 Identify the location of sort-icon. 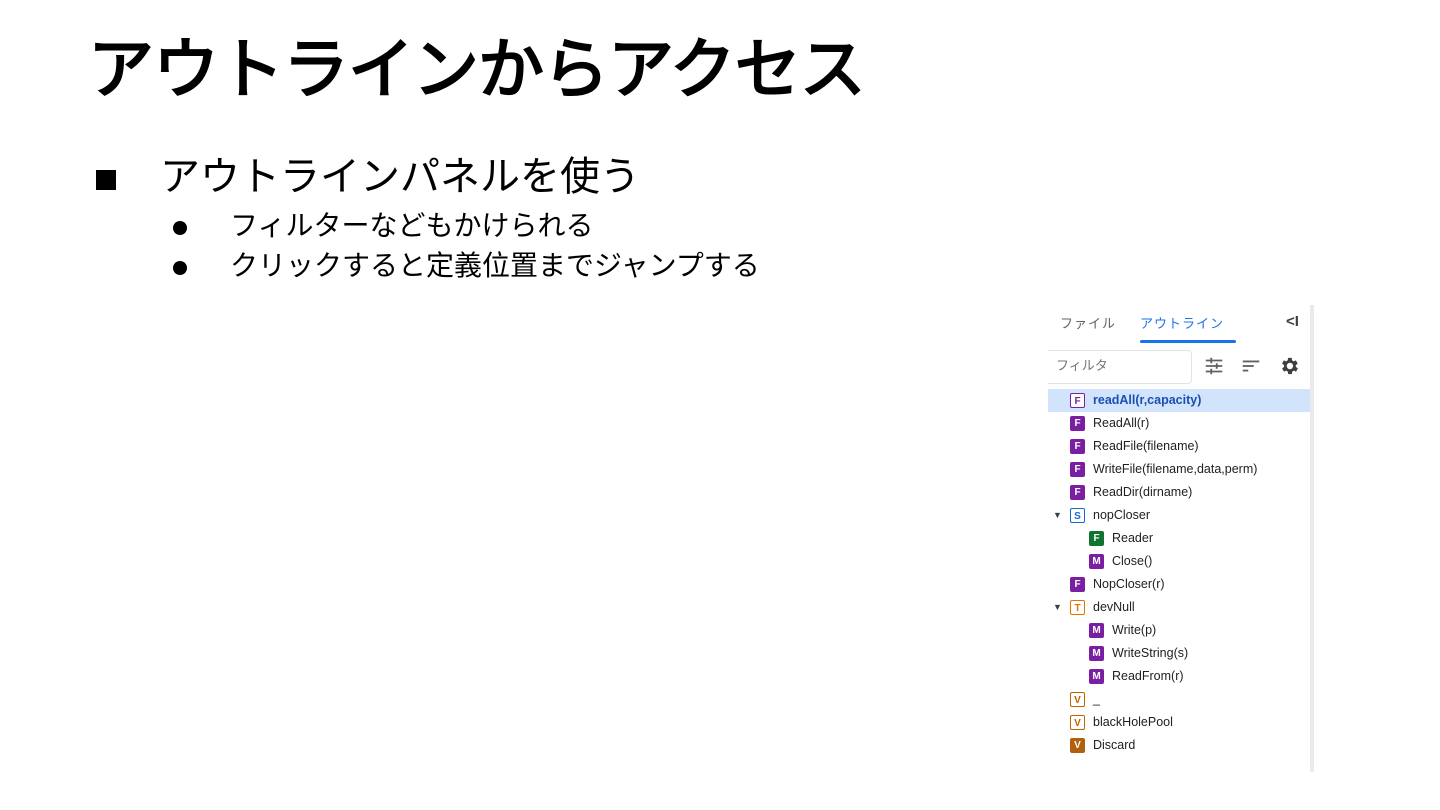
(1251, 366).